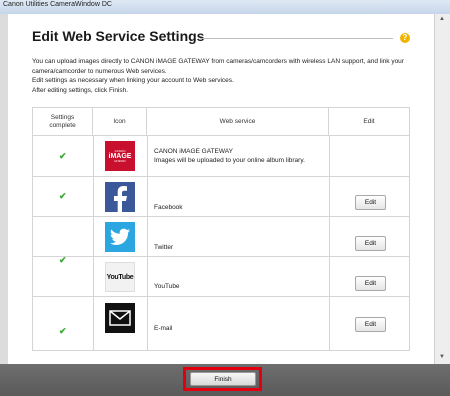 Image resolution: width=450 pixels, height=396 pixels. Describe the element at coordinates (120, 237) in the screenshot. I see `twitter-icon` at that location.